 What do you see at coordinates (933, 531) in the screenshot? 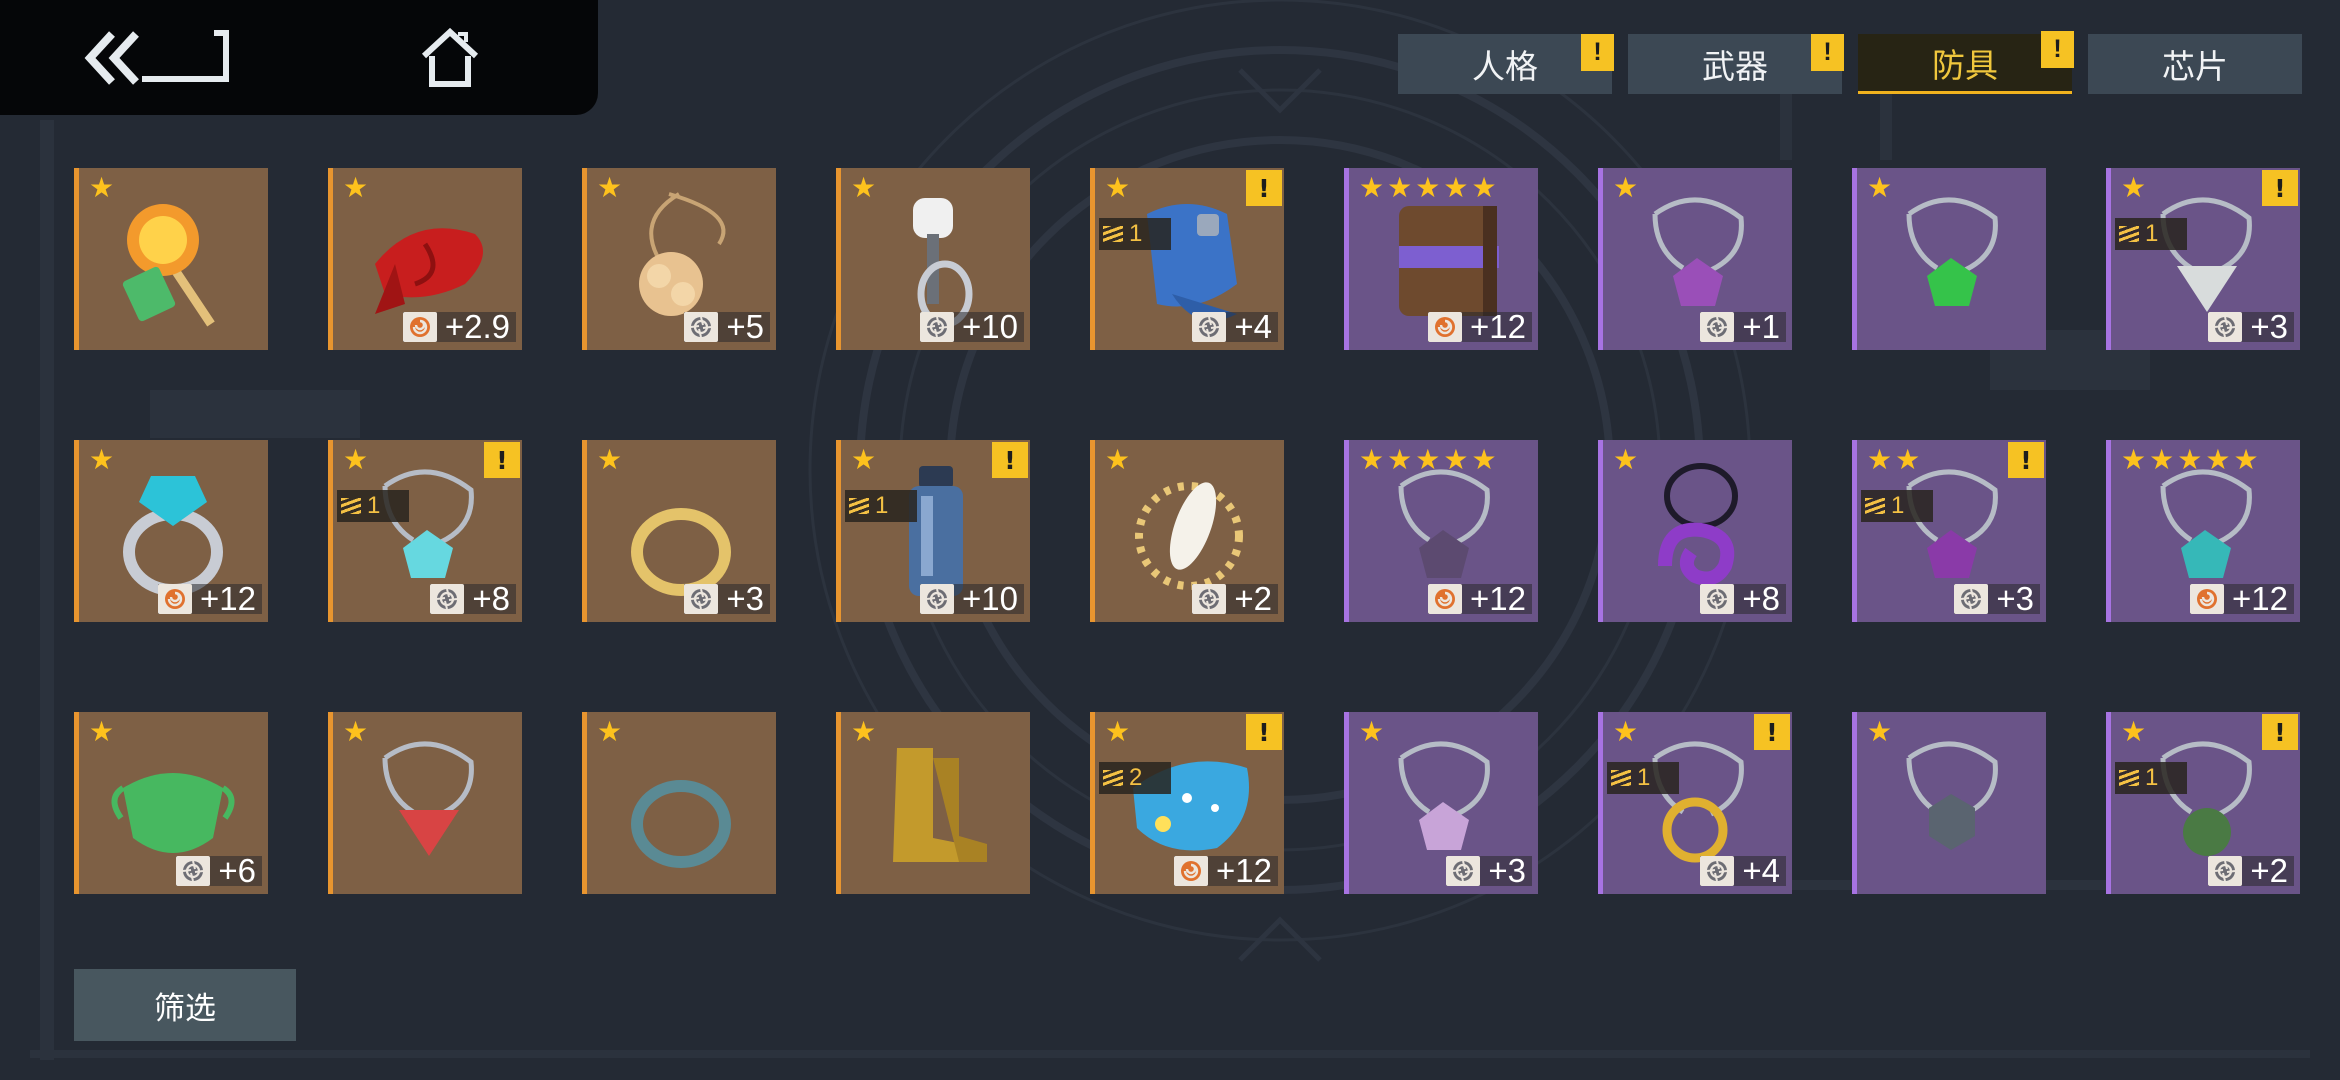
I see `equipment-card: ★! 1 +10` at bounding box center [933, 531].